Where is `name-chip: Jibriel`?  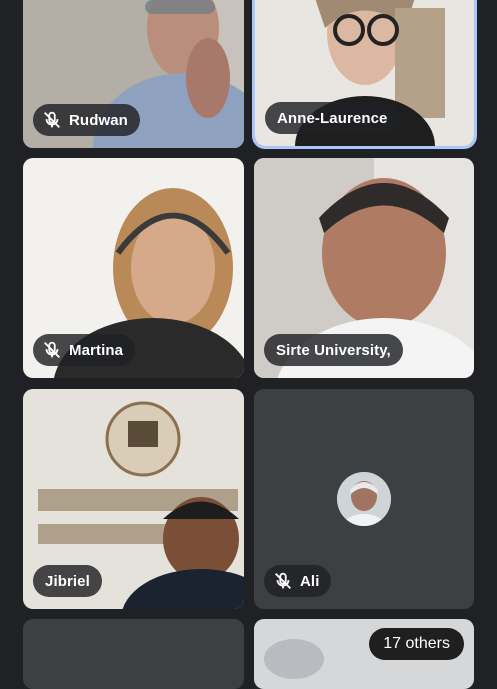 name-chip: Jibriel is located at coordinates (67, 581).